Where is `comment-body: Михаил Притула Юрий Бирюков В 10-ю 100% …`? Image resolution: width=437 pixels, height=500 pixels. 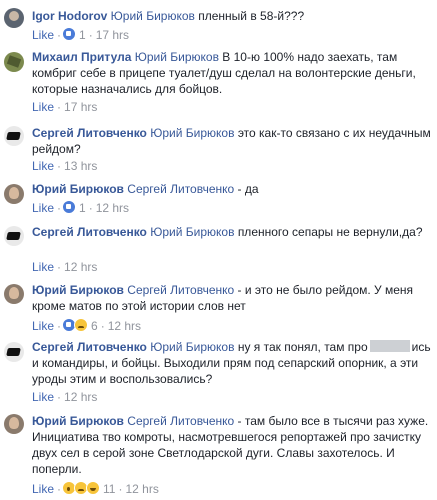 comment-body: Михаил Притула Юрий Бирюков В 10-ю 100% … is located at coordinates (231, 73).